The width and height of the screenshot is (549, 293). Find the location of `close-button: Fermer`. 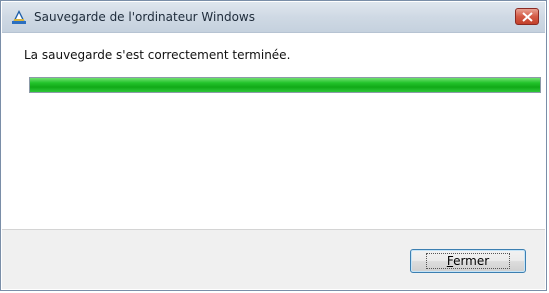

close-button: Fermer is located at coordinates (468, 261).